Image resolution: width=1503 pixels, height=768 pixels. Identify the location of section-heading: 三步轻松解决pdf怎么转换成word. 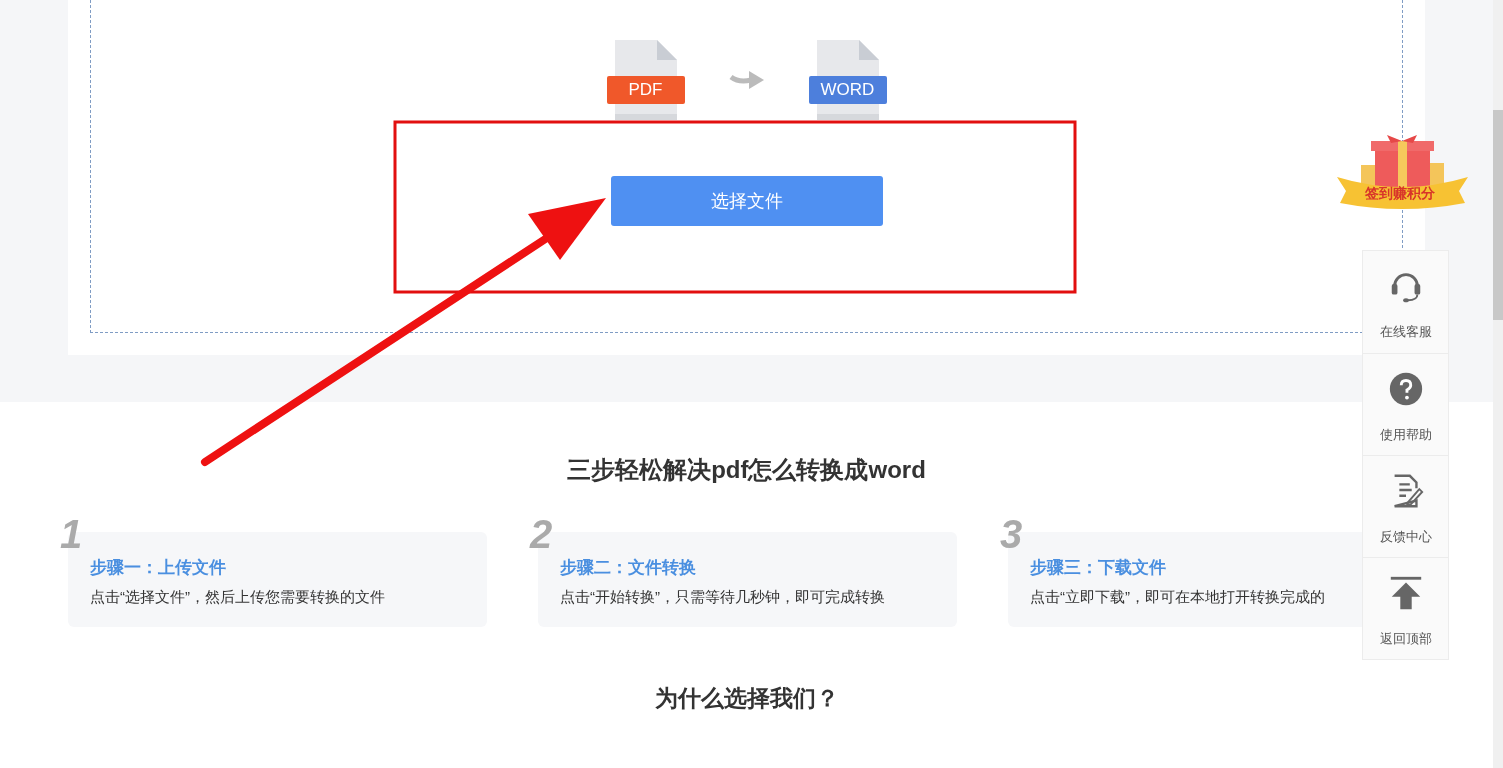
(746, 470).